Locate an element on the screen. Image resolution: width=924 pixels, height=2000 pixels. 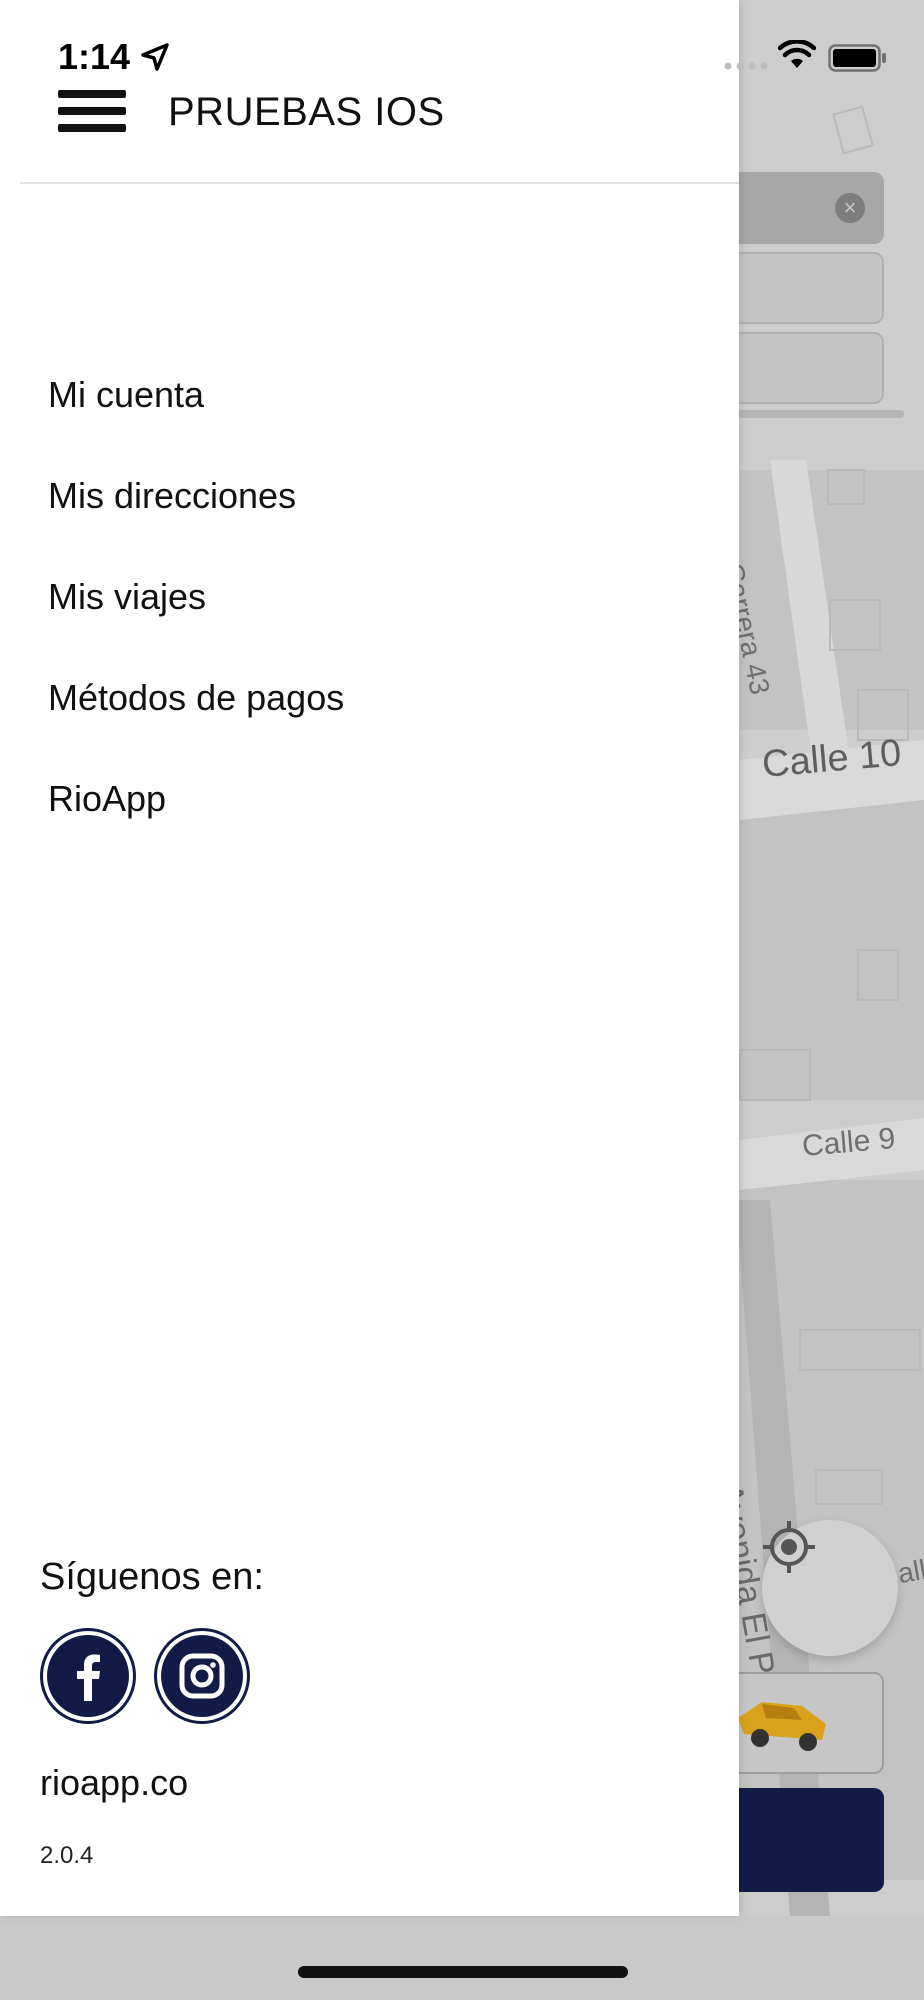
clear-icon: × is located at coordinates (850, 208).